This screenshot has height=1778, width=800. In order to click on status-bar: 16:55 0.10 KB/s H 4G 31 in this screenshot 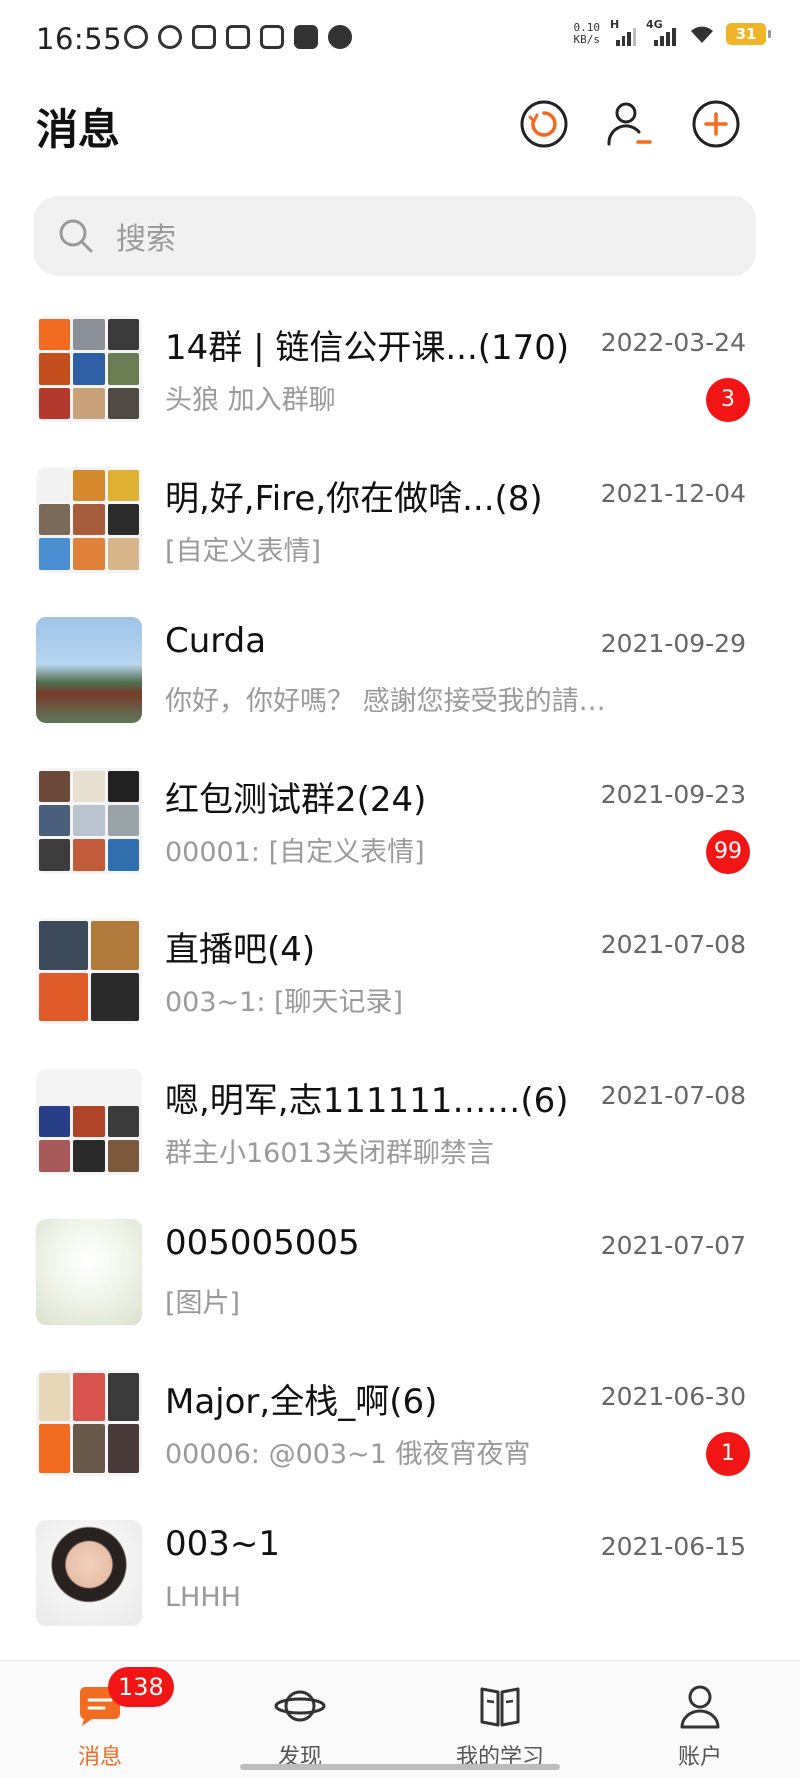, I will do `click(400, 39)`.